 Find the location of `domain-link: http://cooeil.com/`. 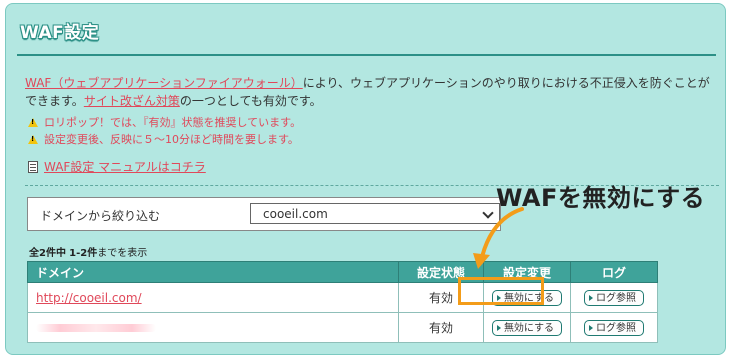

domain-link: http://cooeil.com/ is located at coordinates (89, 298).